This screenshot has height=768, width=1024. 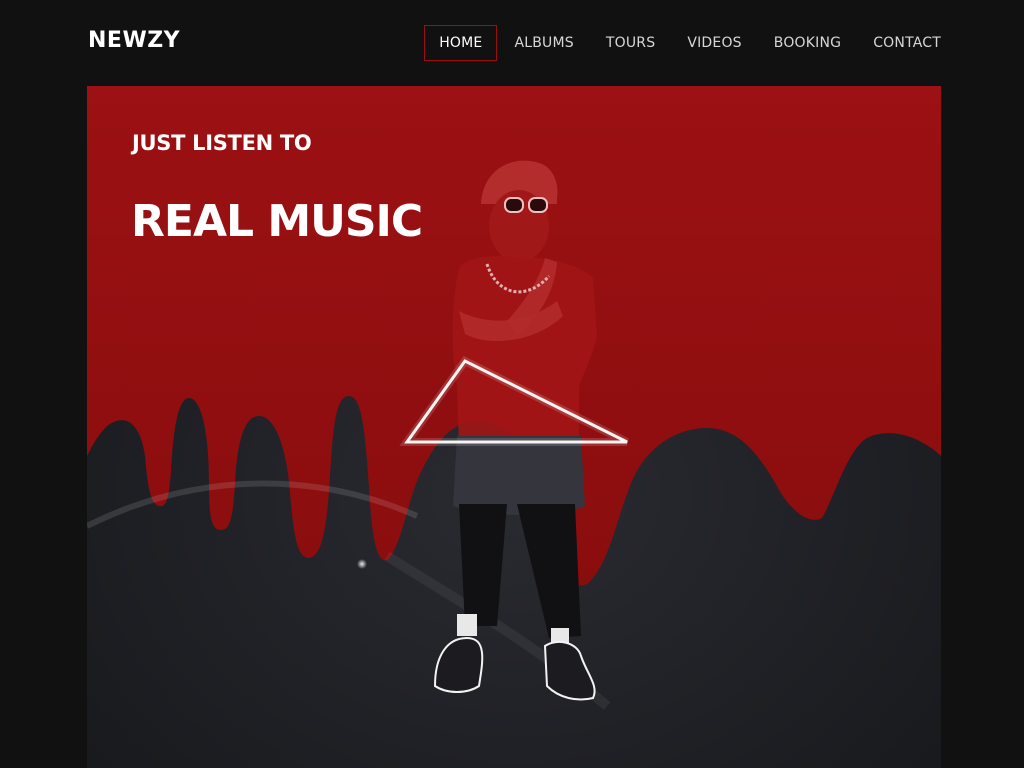 What do you see at coordinates (362, 564) in the screenshot?
I see `sparkle` at bounding box center [362, 564].